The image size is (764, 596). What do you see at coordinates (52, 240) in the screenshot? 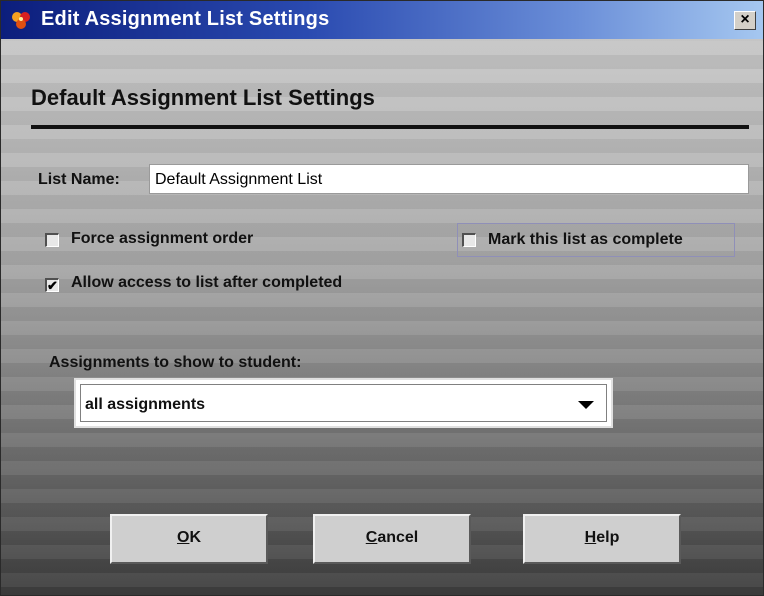
I see `force-order-checkbox` at bounding box center [52, 240].